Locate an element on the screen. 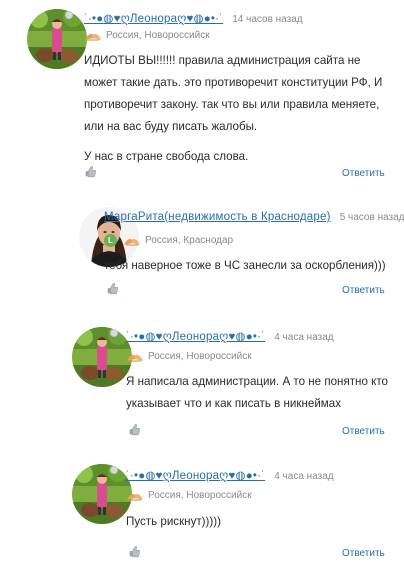 The image size is (404, 574). comment-paragraph: У нас в стране свобода слова. is located at coordinates (166, 156).